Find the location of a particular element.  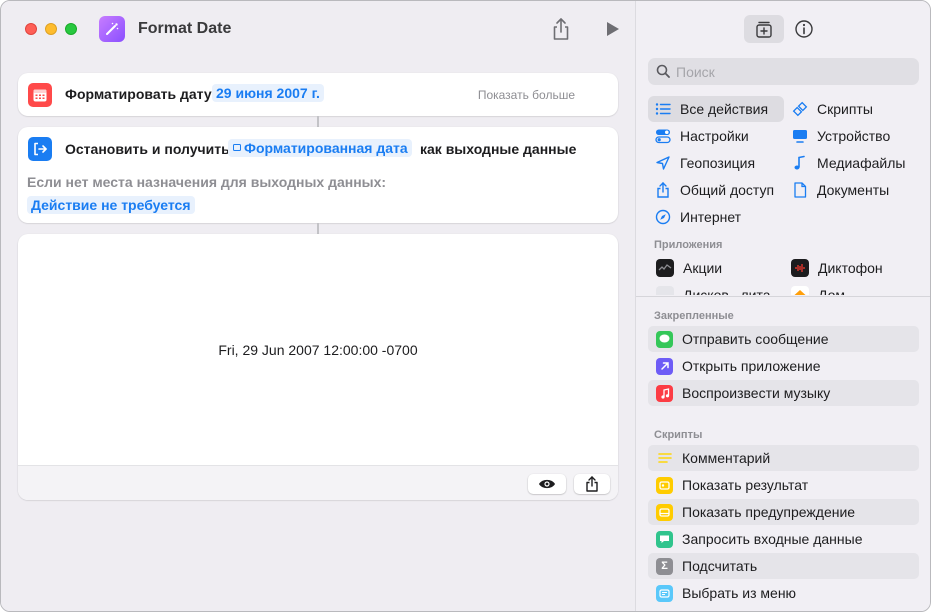

app-home: Дом is located at coordinates (818, 289).